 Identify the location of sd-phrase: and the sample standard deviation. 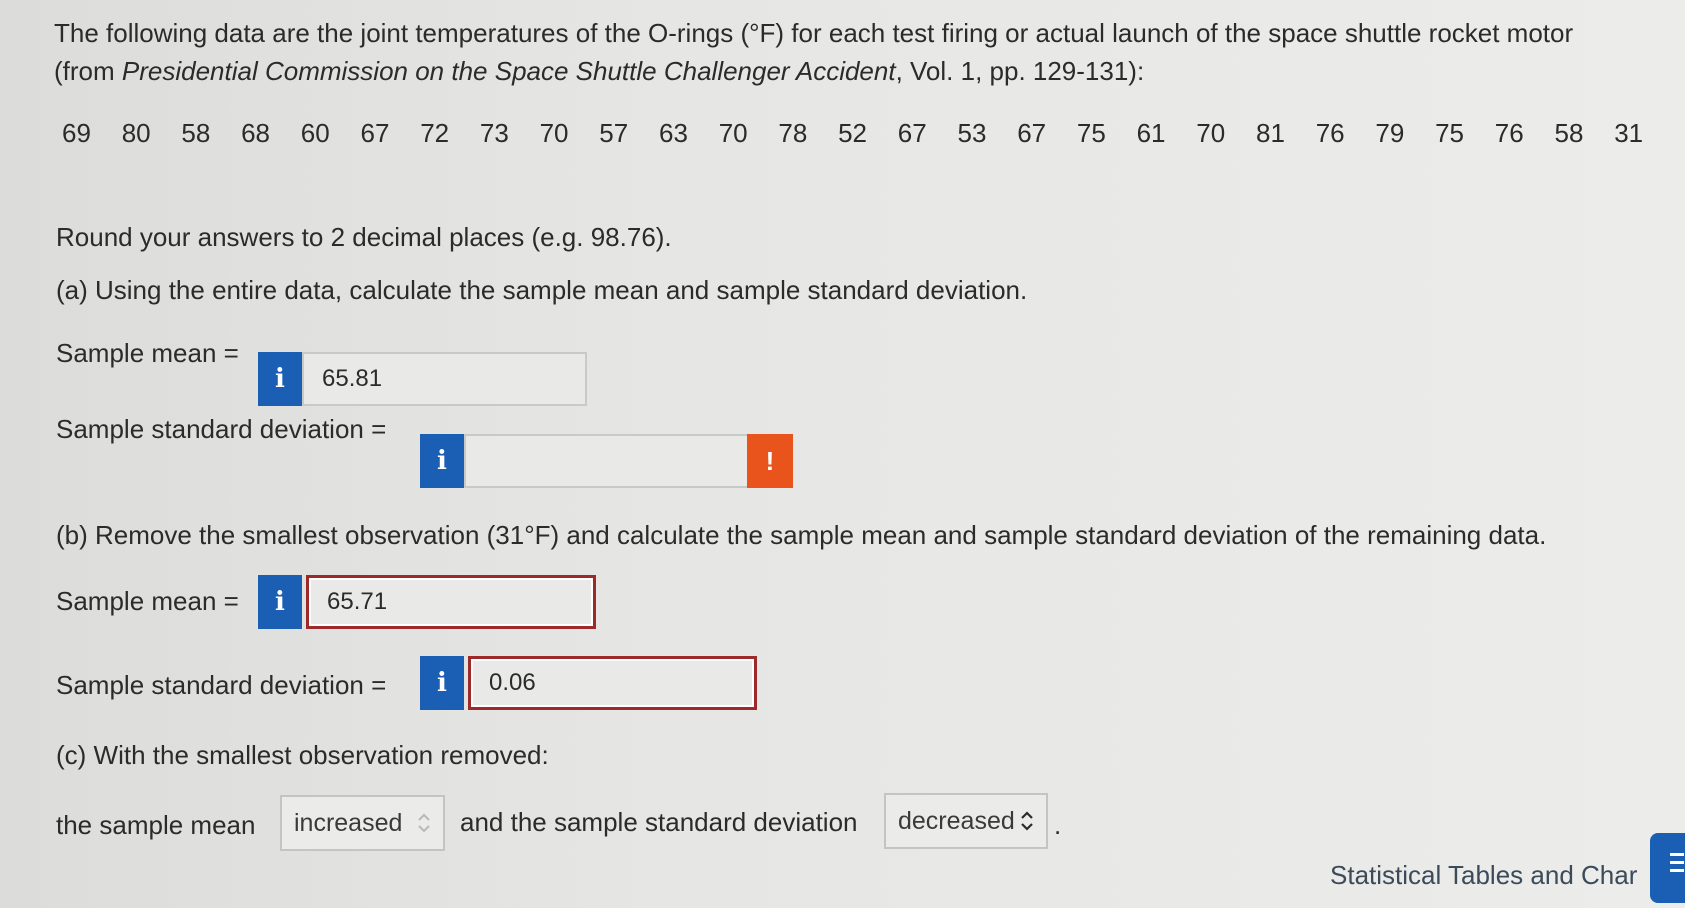
(659, 822).